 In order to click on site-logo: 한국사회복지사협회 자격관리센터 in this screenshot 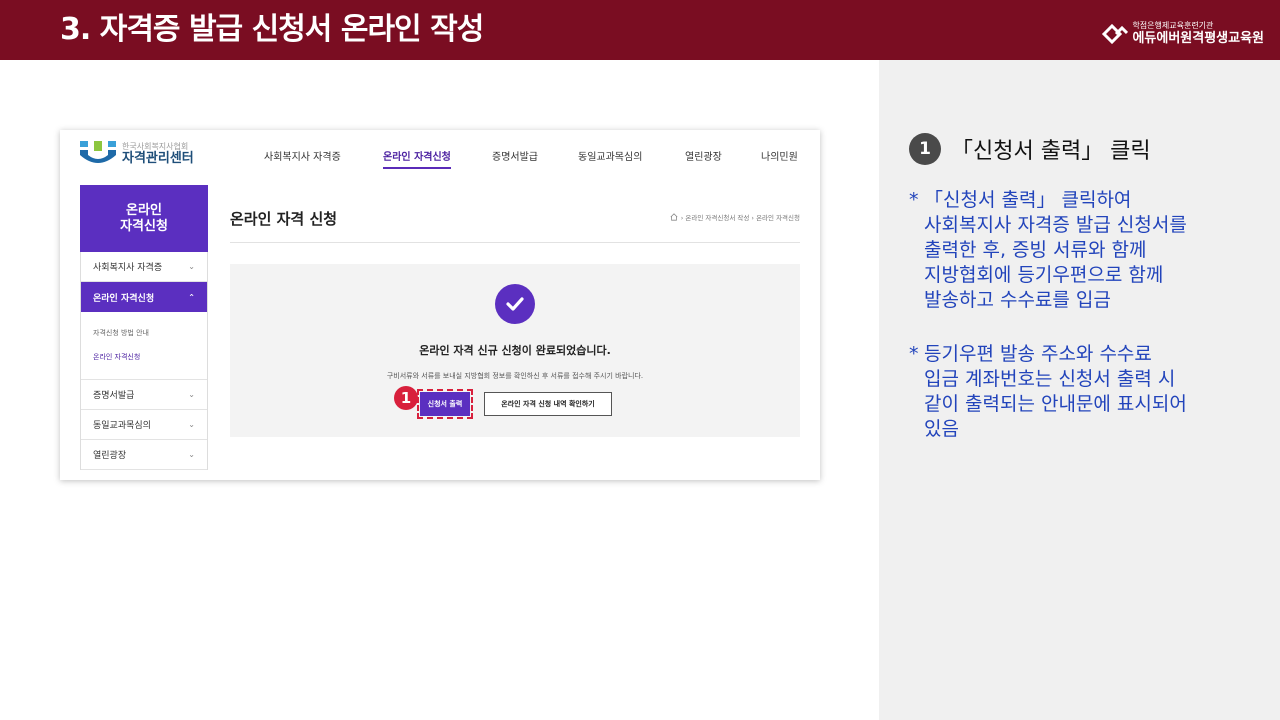, I will do `click(137, 154)`.